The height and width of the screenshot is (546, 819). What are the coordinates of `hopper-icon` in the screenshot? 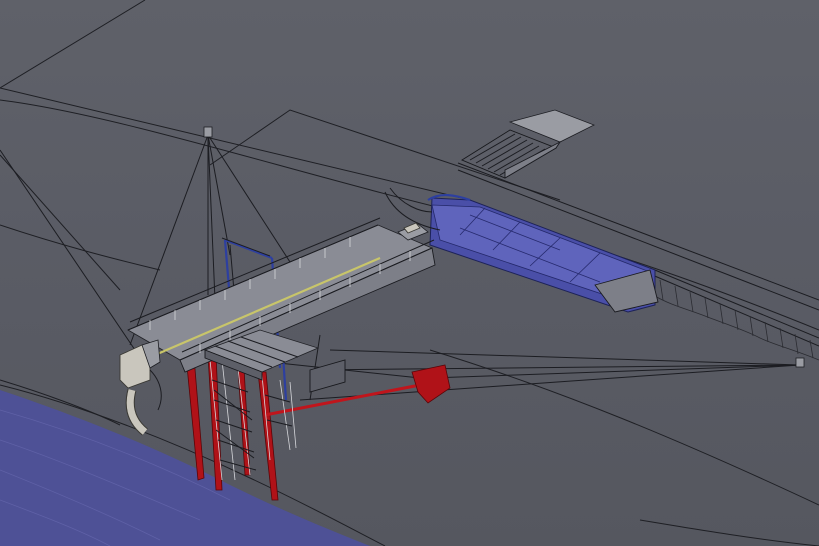 It's located at (528, 144).